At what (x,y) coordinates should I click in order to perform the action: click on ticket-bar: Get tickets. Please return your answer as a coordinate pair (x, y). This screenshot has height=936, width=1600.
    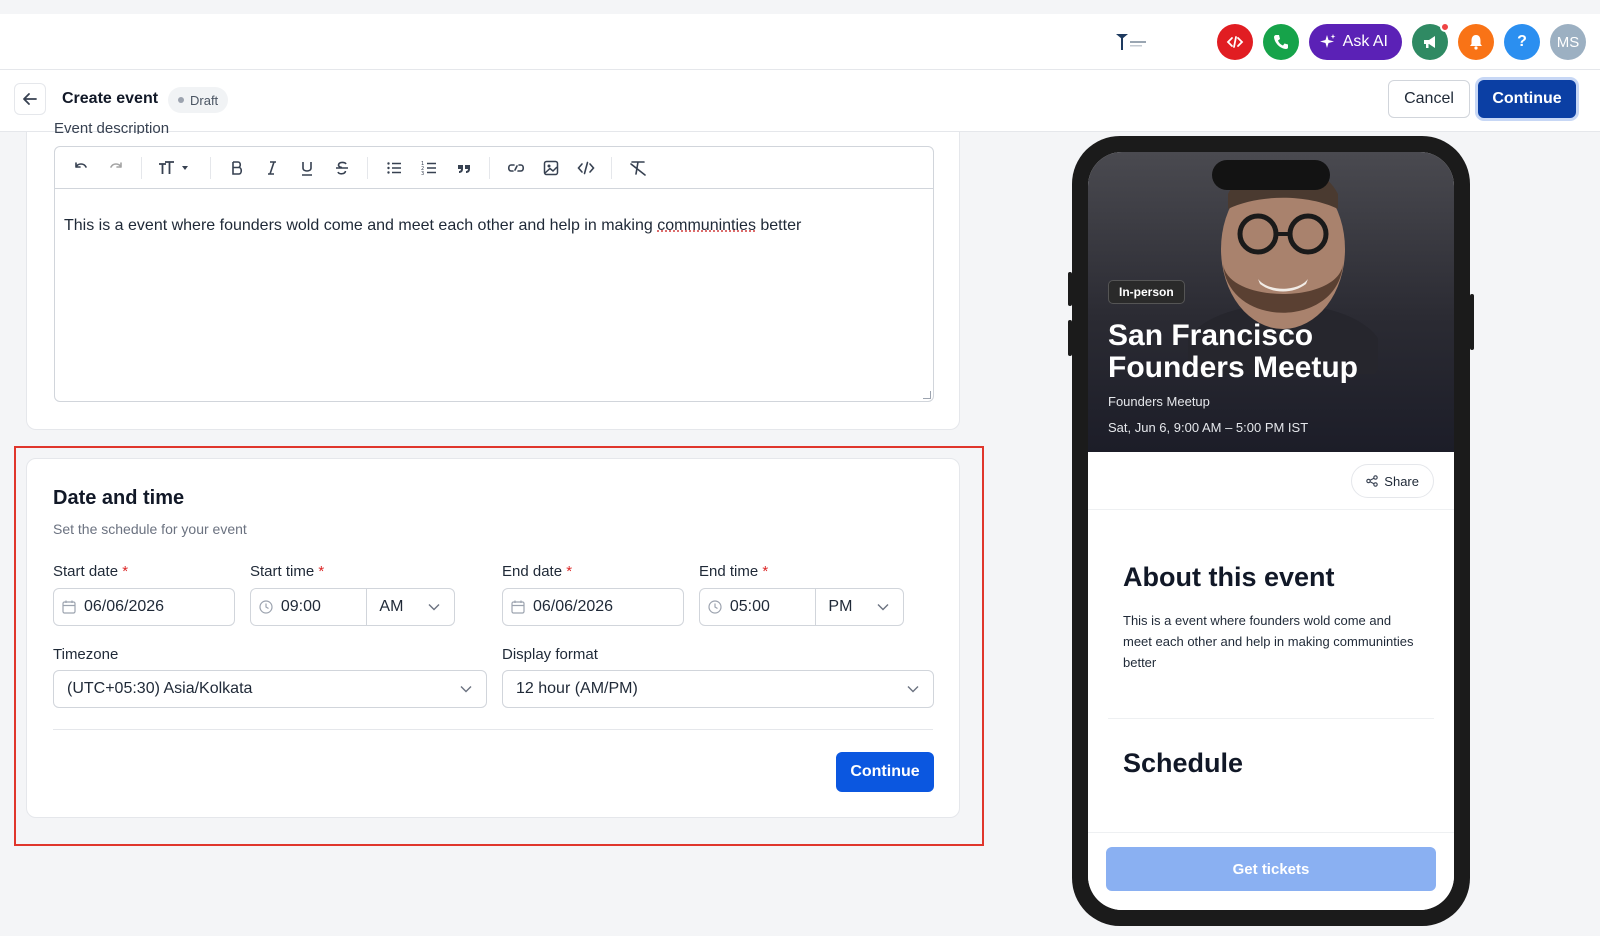
    Looking at the image, I should click on (1271, 871).